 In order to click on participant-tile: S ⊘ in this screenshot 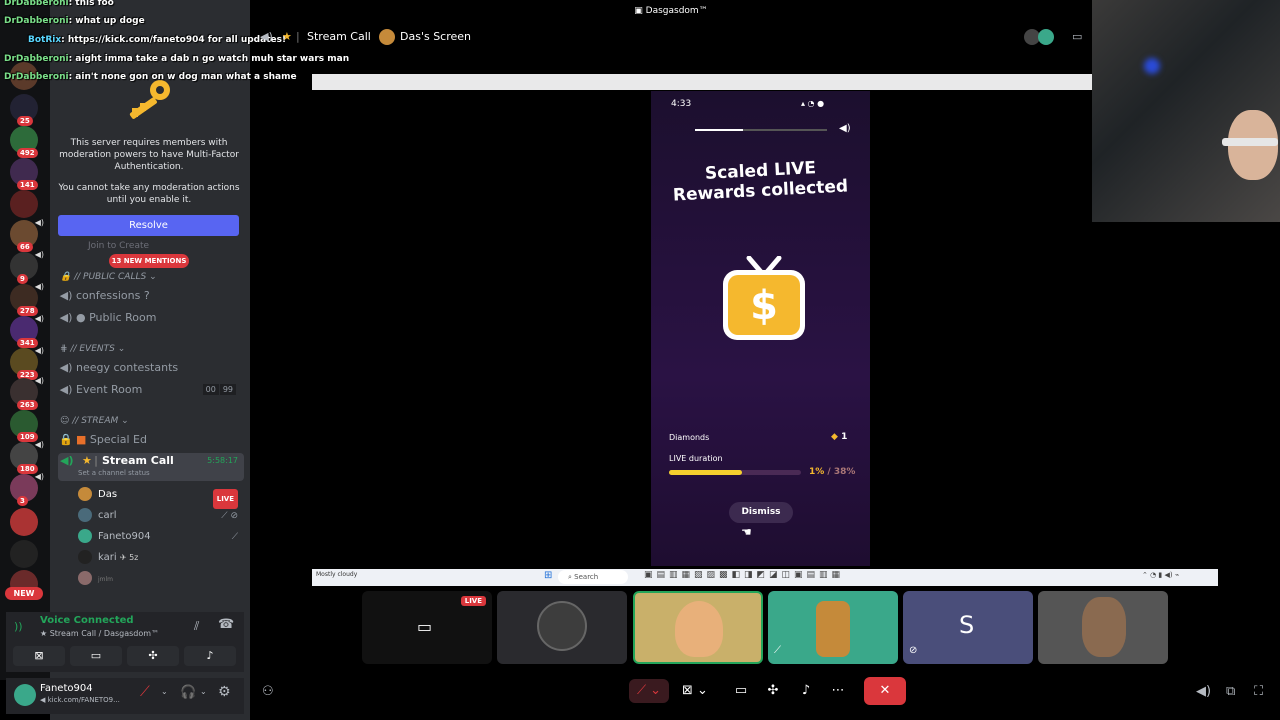, I will do `click(968, 627)`.